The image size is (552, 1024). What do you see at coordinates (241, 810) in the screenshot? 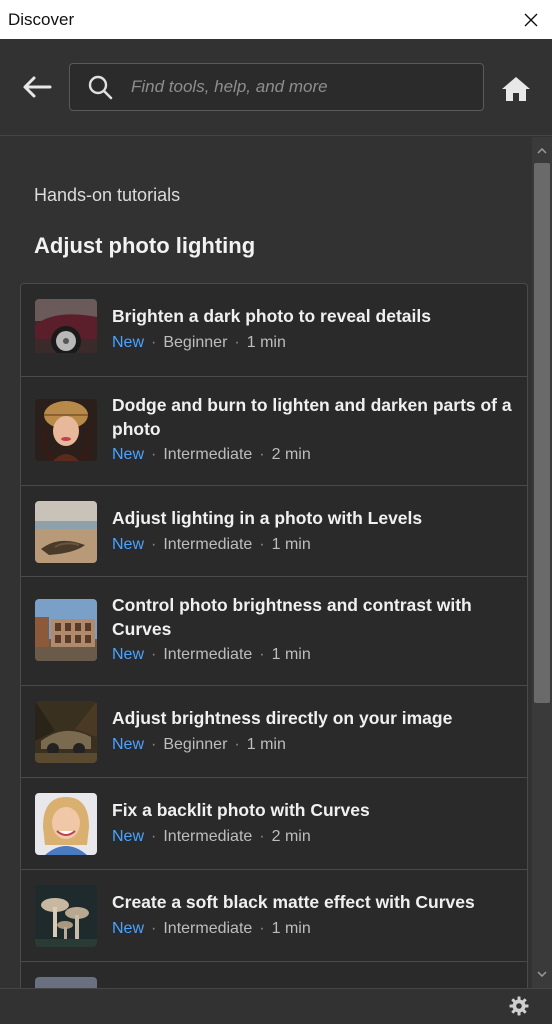
I see `tutorial-title: Fix a backlit photo with Curves` at bounding box center [241, 810].